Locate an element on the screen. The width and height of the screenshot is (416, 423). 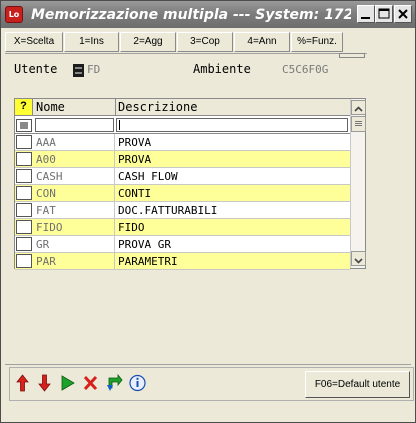
row-code: CON is located at coordinates (75, 193).